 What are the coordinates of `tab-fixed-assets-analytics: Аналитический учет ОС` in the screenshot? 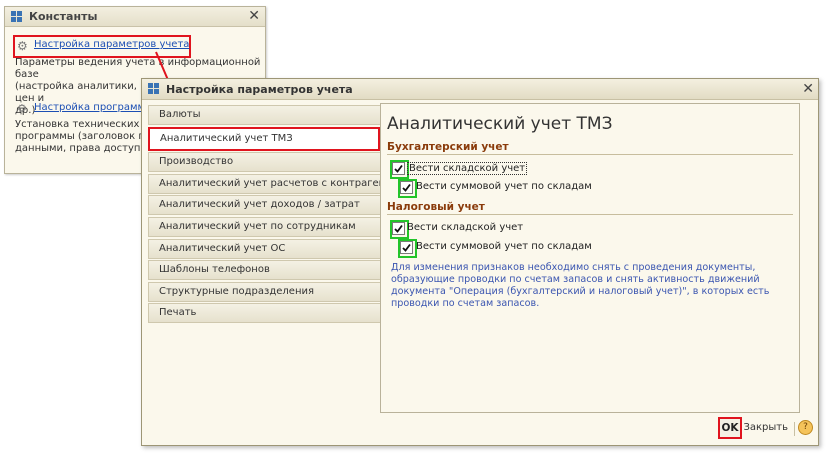 It's located at (264, 248).